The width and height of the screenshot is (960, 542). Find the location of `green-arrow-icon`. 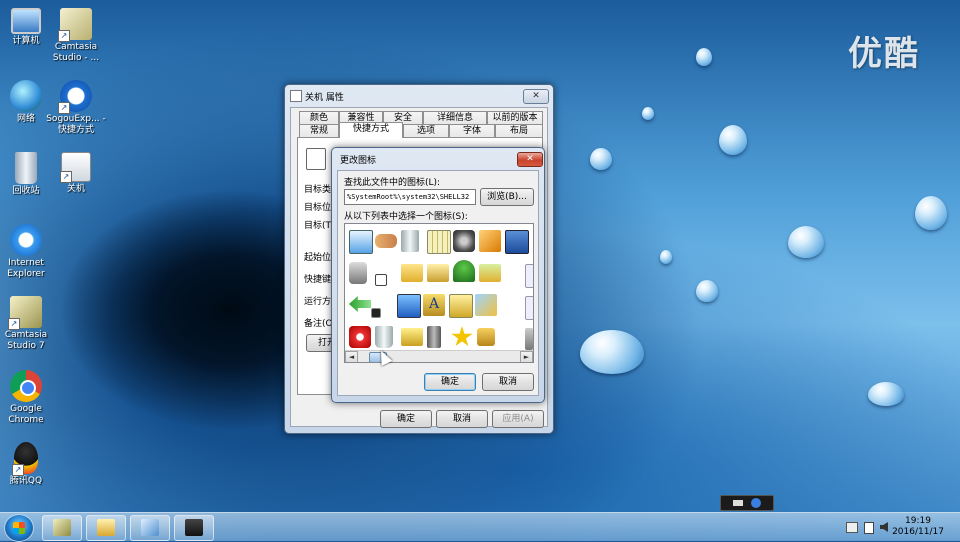

green-arrow-icon is located at coordinates (360, 304).